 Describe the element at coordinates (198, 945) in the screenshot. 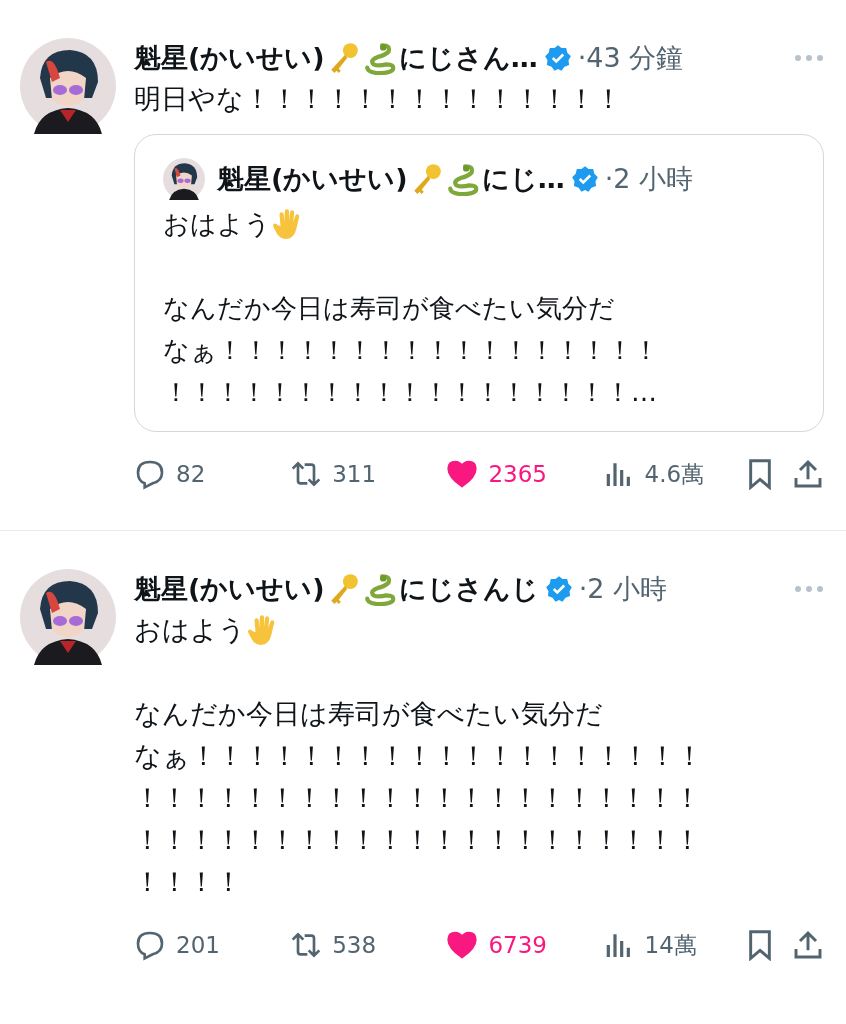

I see `reply-count: 201` at that location.